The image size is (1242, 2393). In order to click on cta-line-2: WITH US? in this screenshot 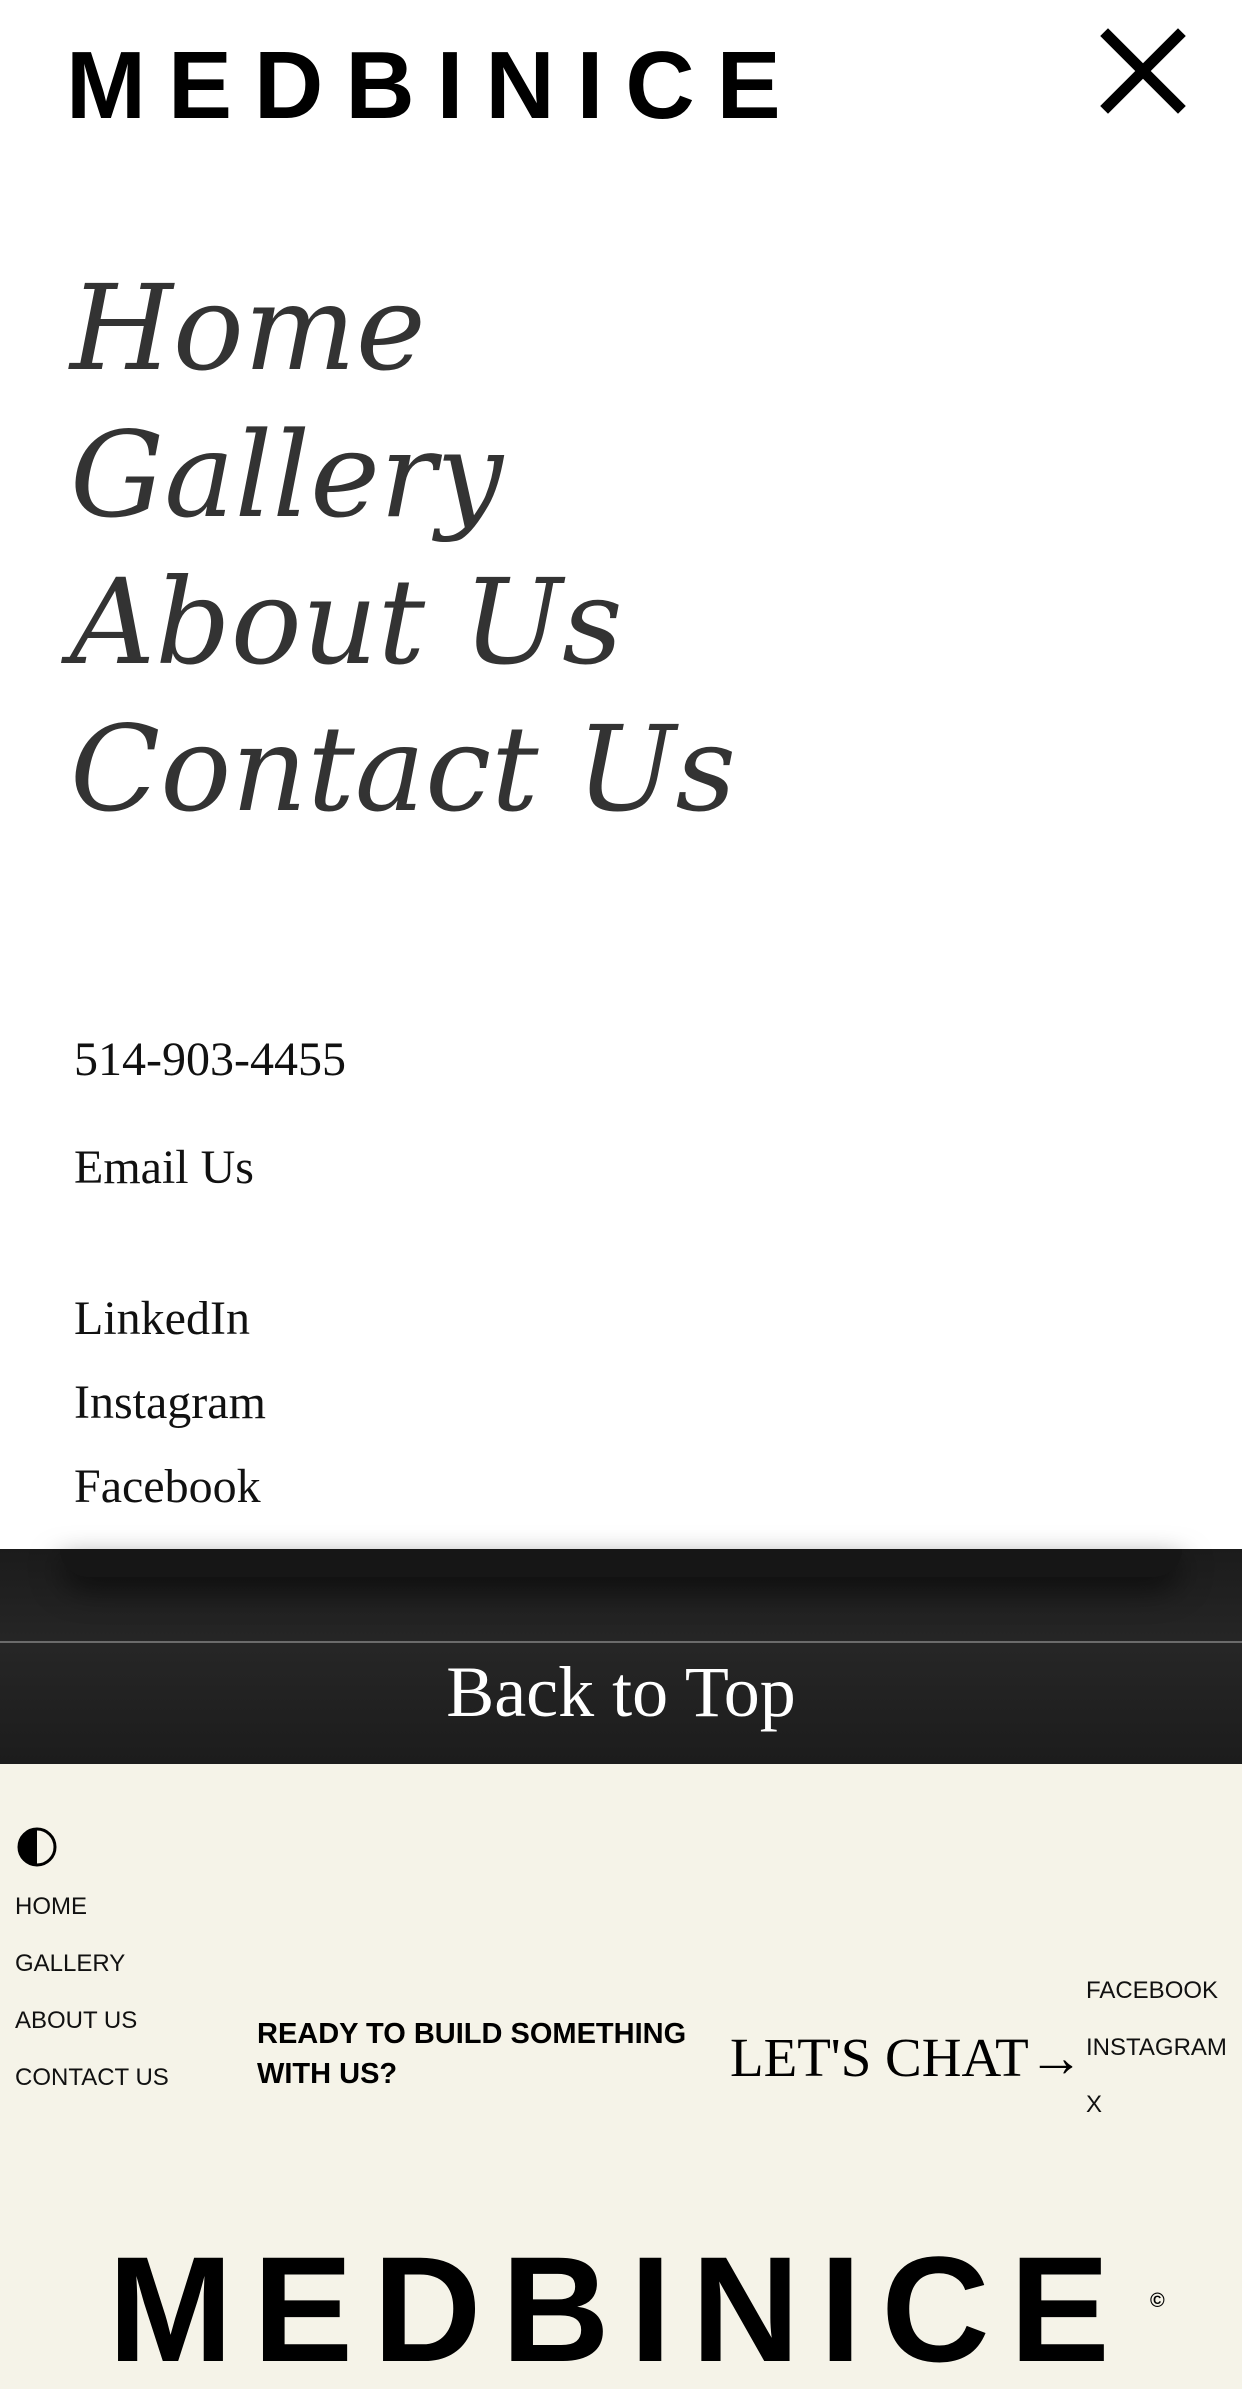, I will do `click(327, 2074)`.